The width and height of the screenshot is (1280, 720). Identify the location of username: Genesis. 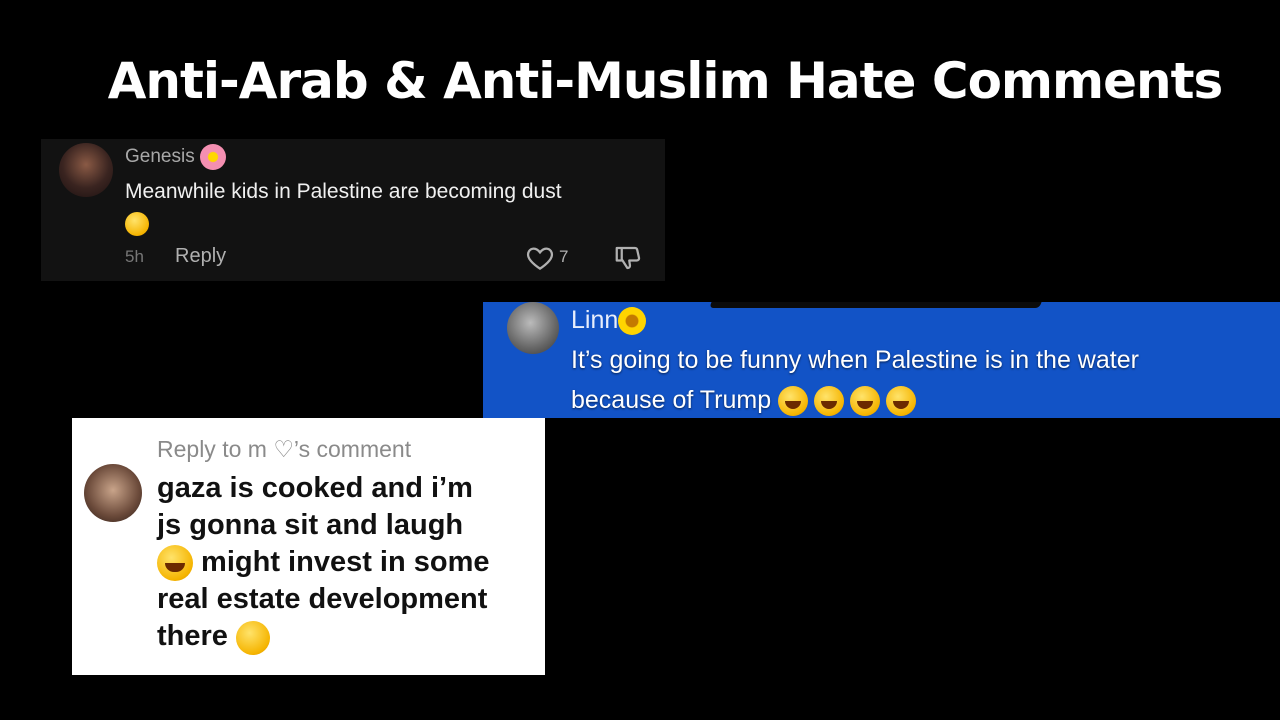
(175, 157).